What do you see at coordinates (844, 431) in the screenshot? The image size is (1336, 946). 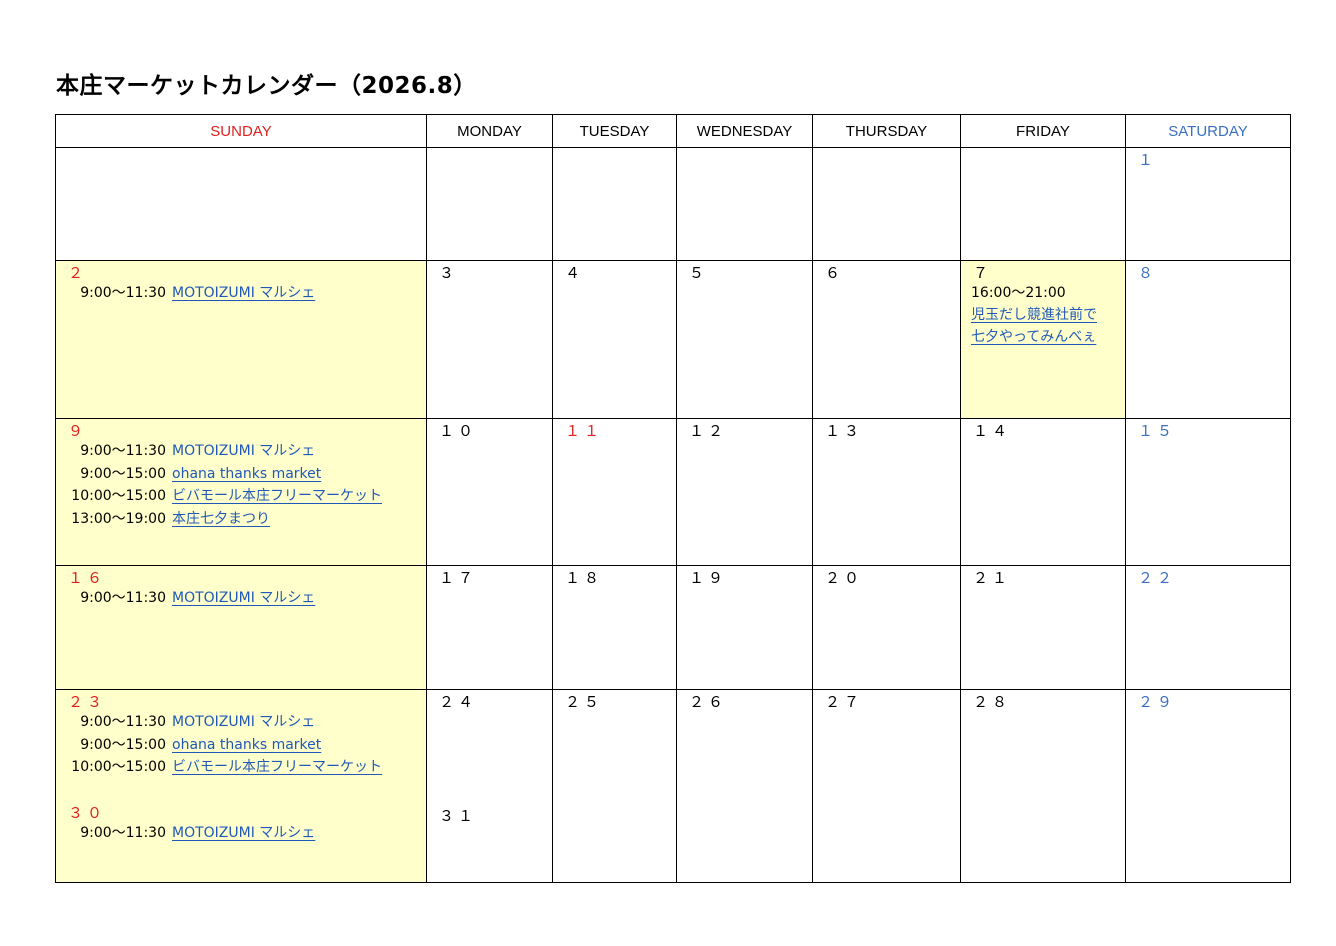 I see `day-number: １３` at bounding box center [844, 431].